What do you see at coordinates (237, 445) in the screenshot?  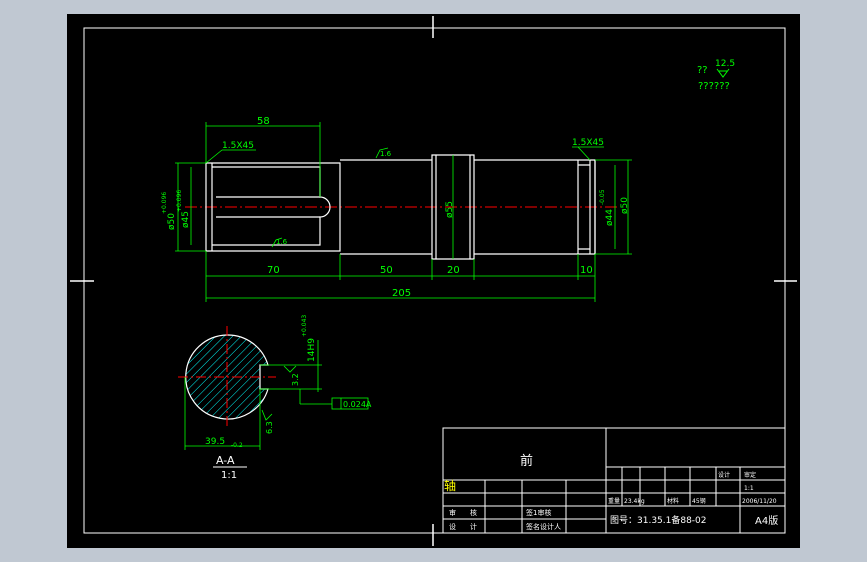 I see `depth-tol: -0.2` at bounding box center [237, 445].